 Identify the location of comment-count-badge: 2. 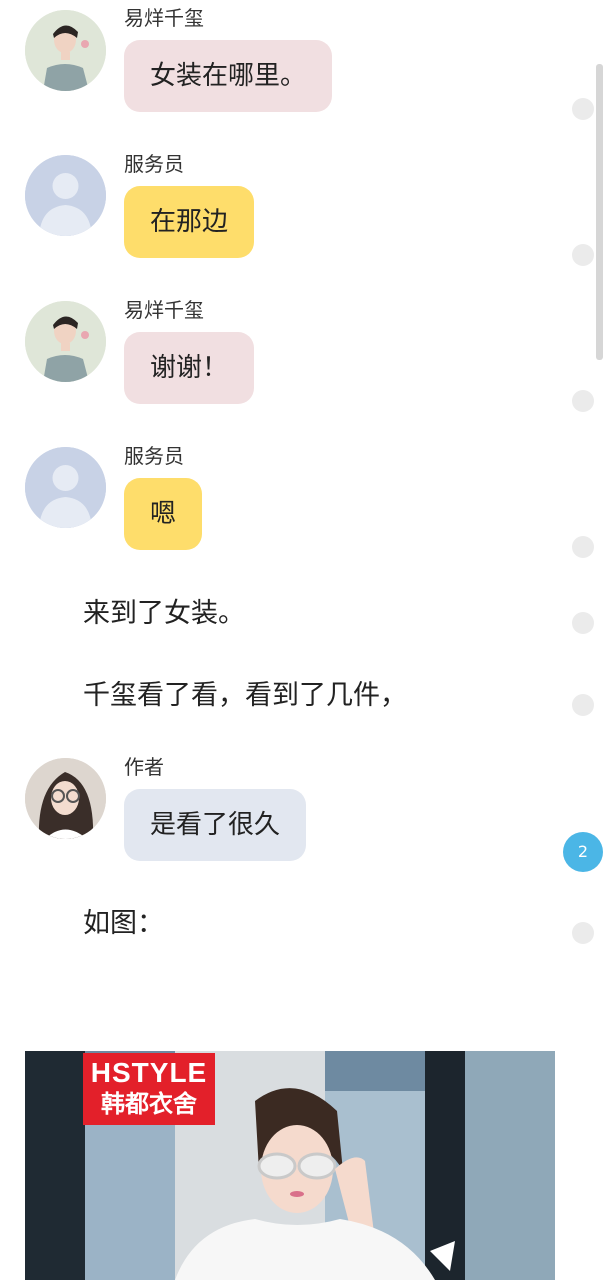
(583, 852).